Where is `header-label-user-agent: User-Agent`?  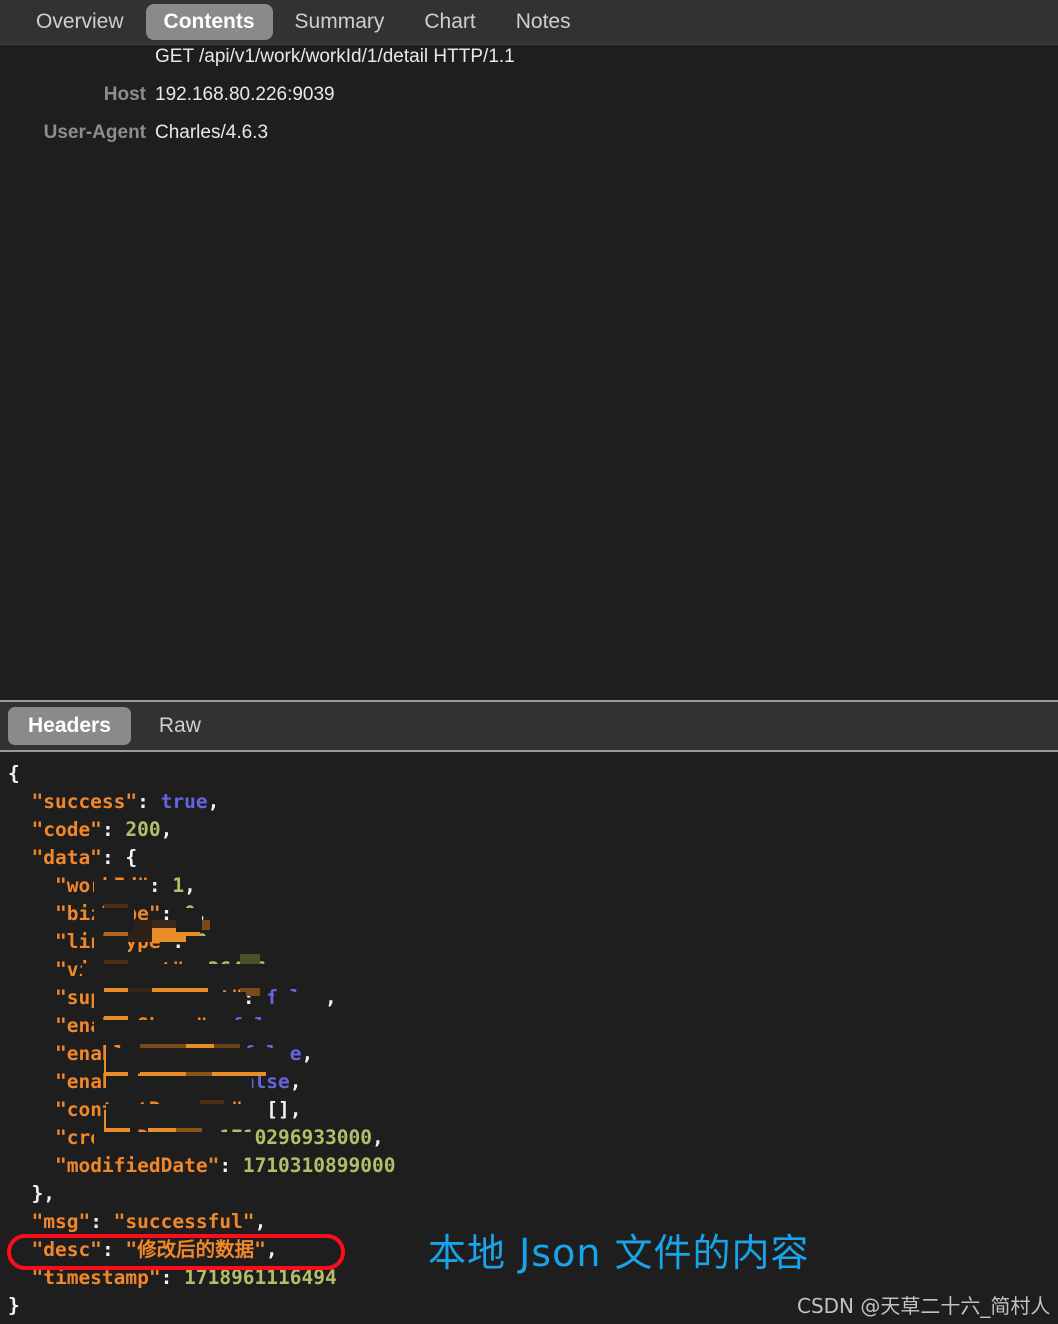
header-label-user-agent: User-Agent is located at coordinates (94, 132).